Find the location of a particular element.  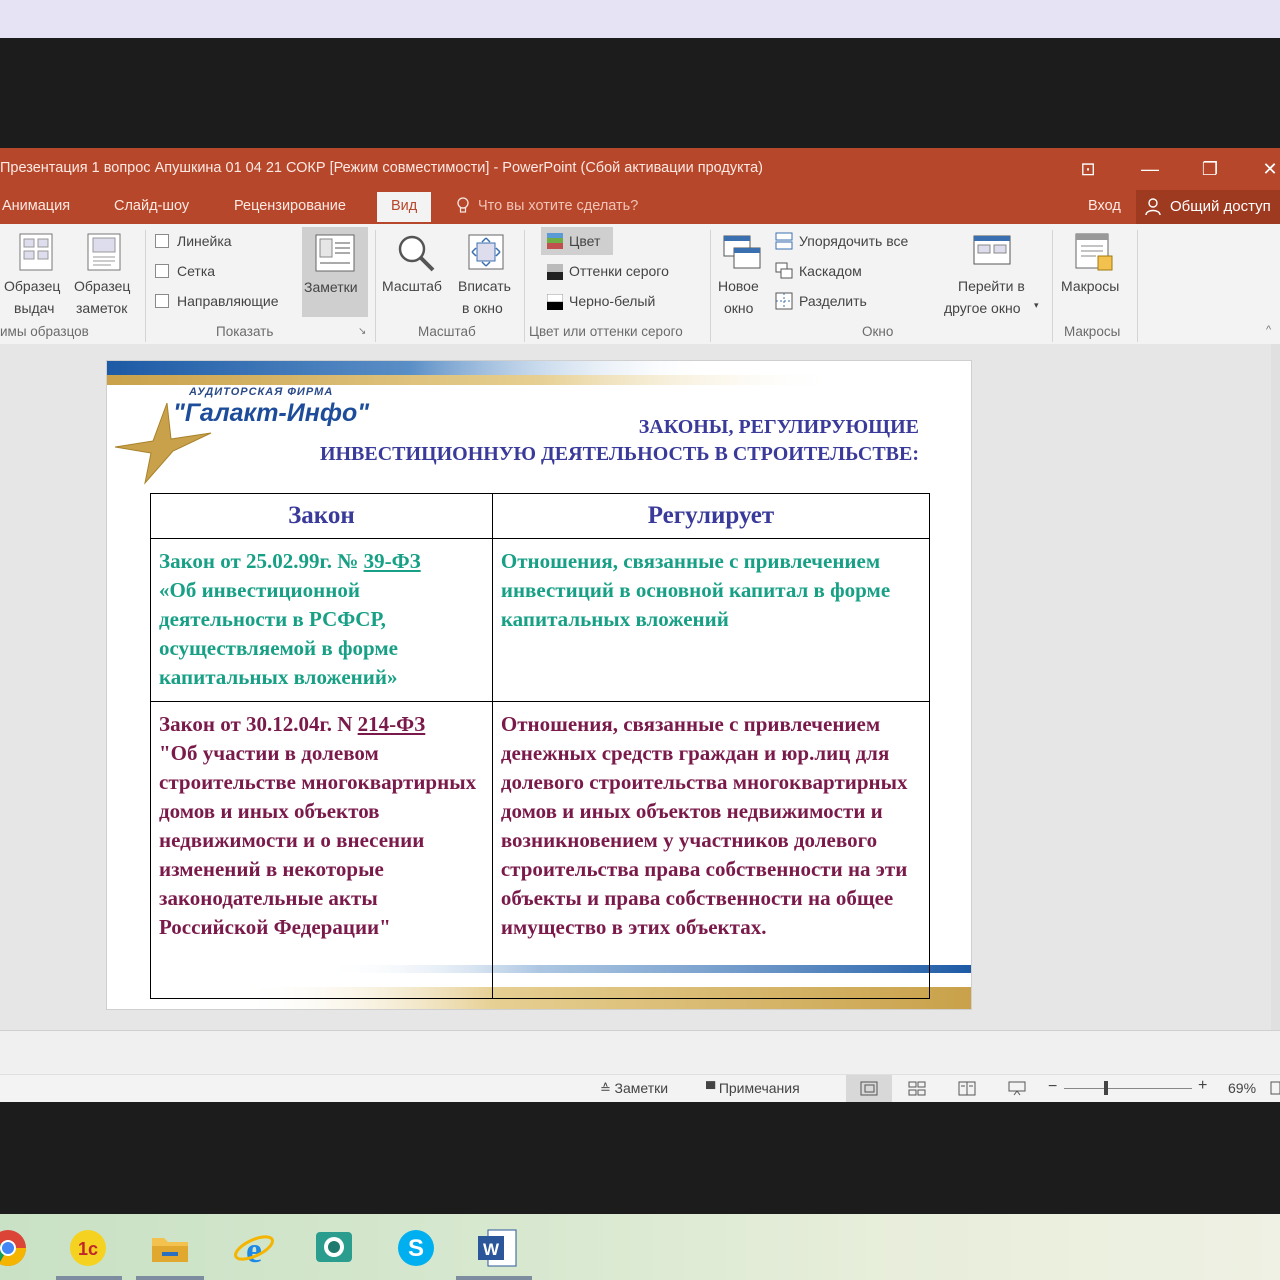

zoom-level: 69% is located at coordinates (1242, 1088).